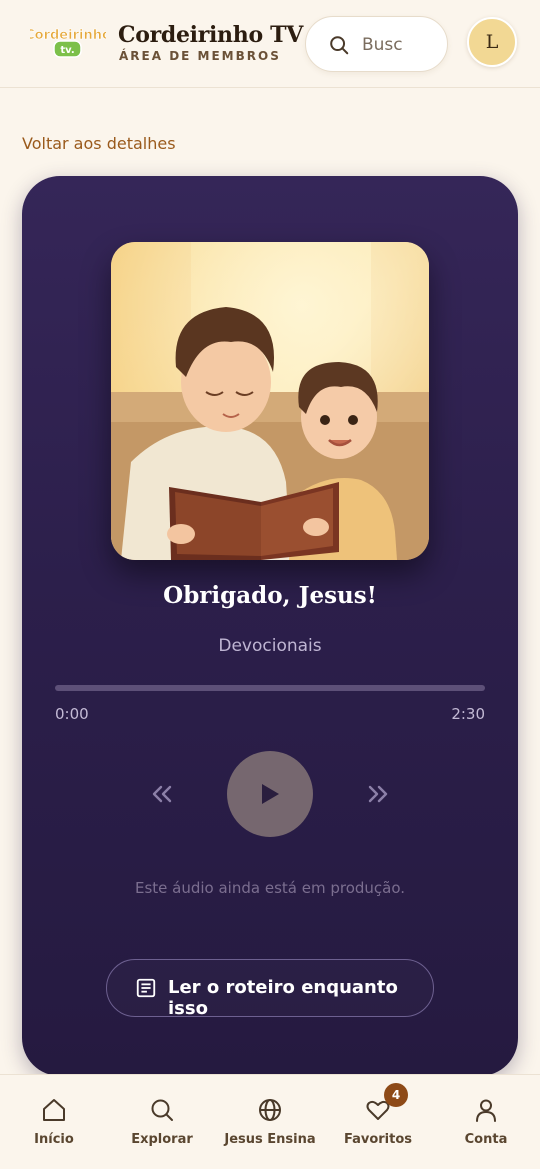 The height and width of the screenshot is (1169, 540). I want to click on nav-item-inicio: Início, so click(54, 1122).